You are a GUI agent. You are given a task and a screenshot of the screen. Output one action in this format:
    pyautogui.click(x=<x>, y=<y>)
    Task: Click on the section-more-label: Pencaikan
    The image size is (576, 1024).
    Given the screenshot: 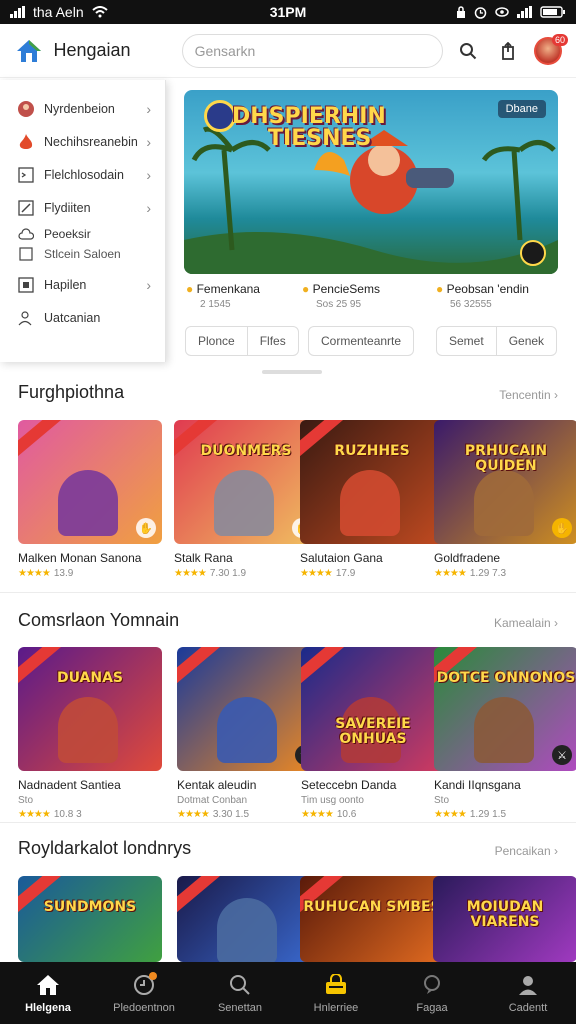 What is the action you would take?
    pyautogui.click(x=522, y=851)
    